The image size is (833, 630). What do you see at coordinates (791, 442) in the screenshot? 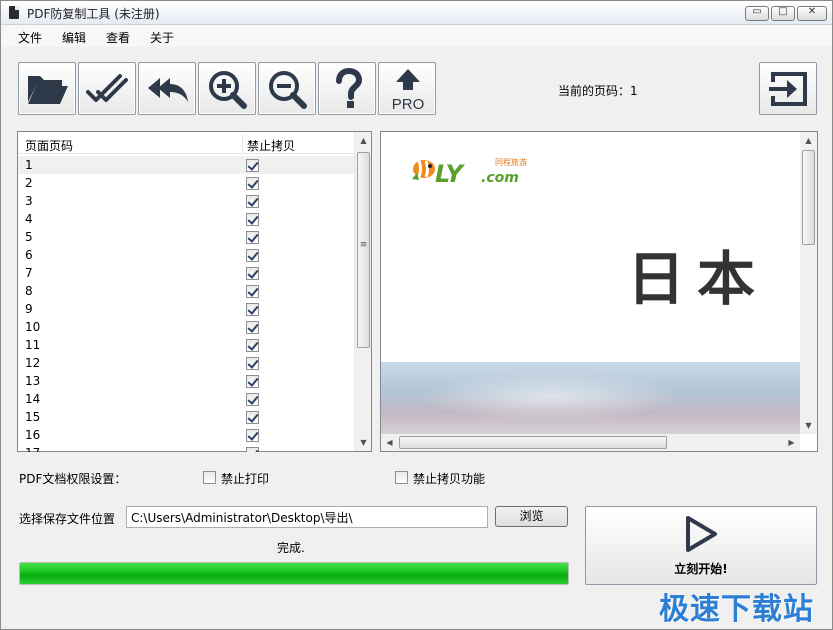
I see `preview-scroll-right-icon: ▶` at bounding box center [791, 442].